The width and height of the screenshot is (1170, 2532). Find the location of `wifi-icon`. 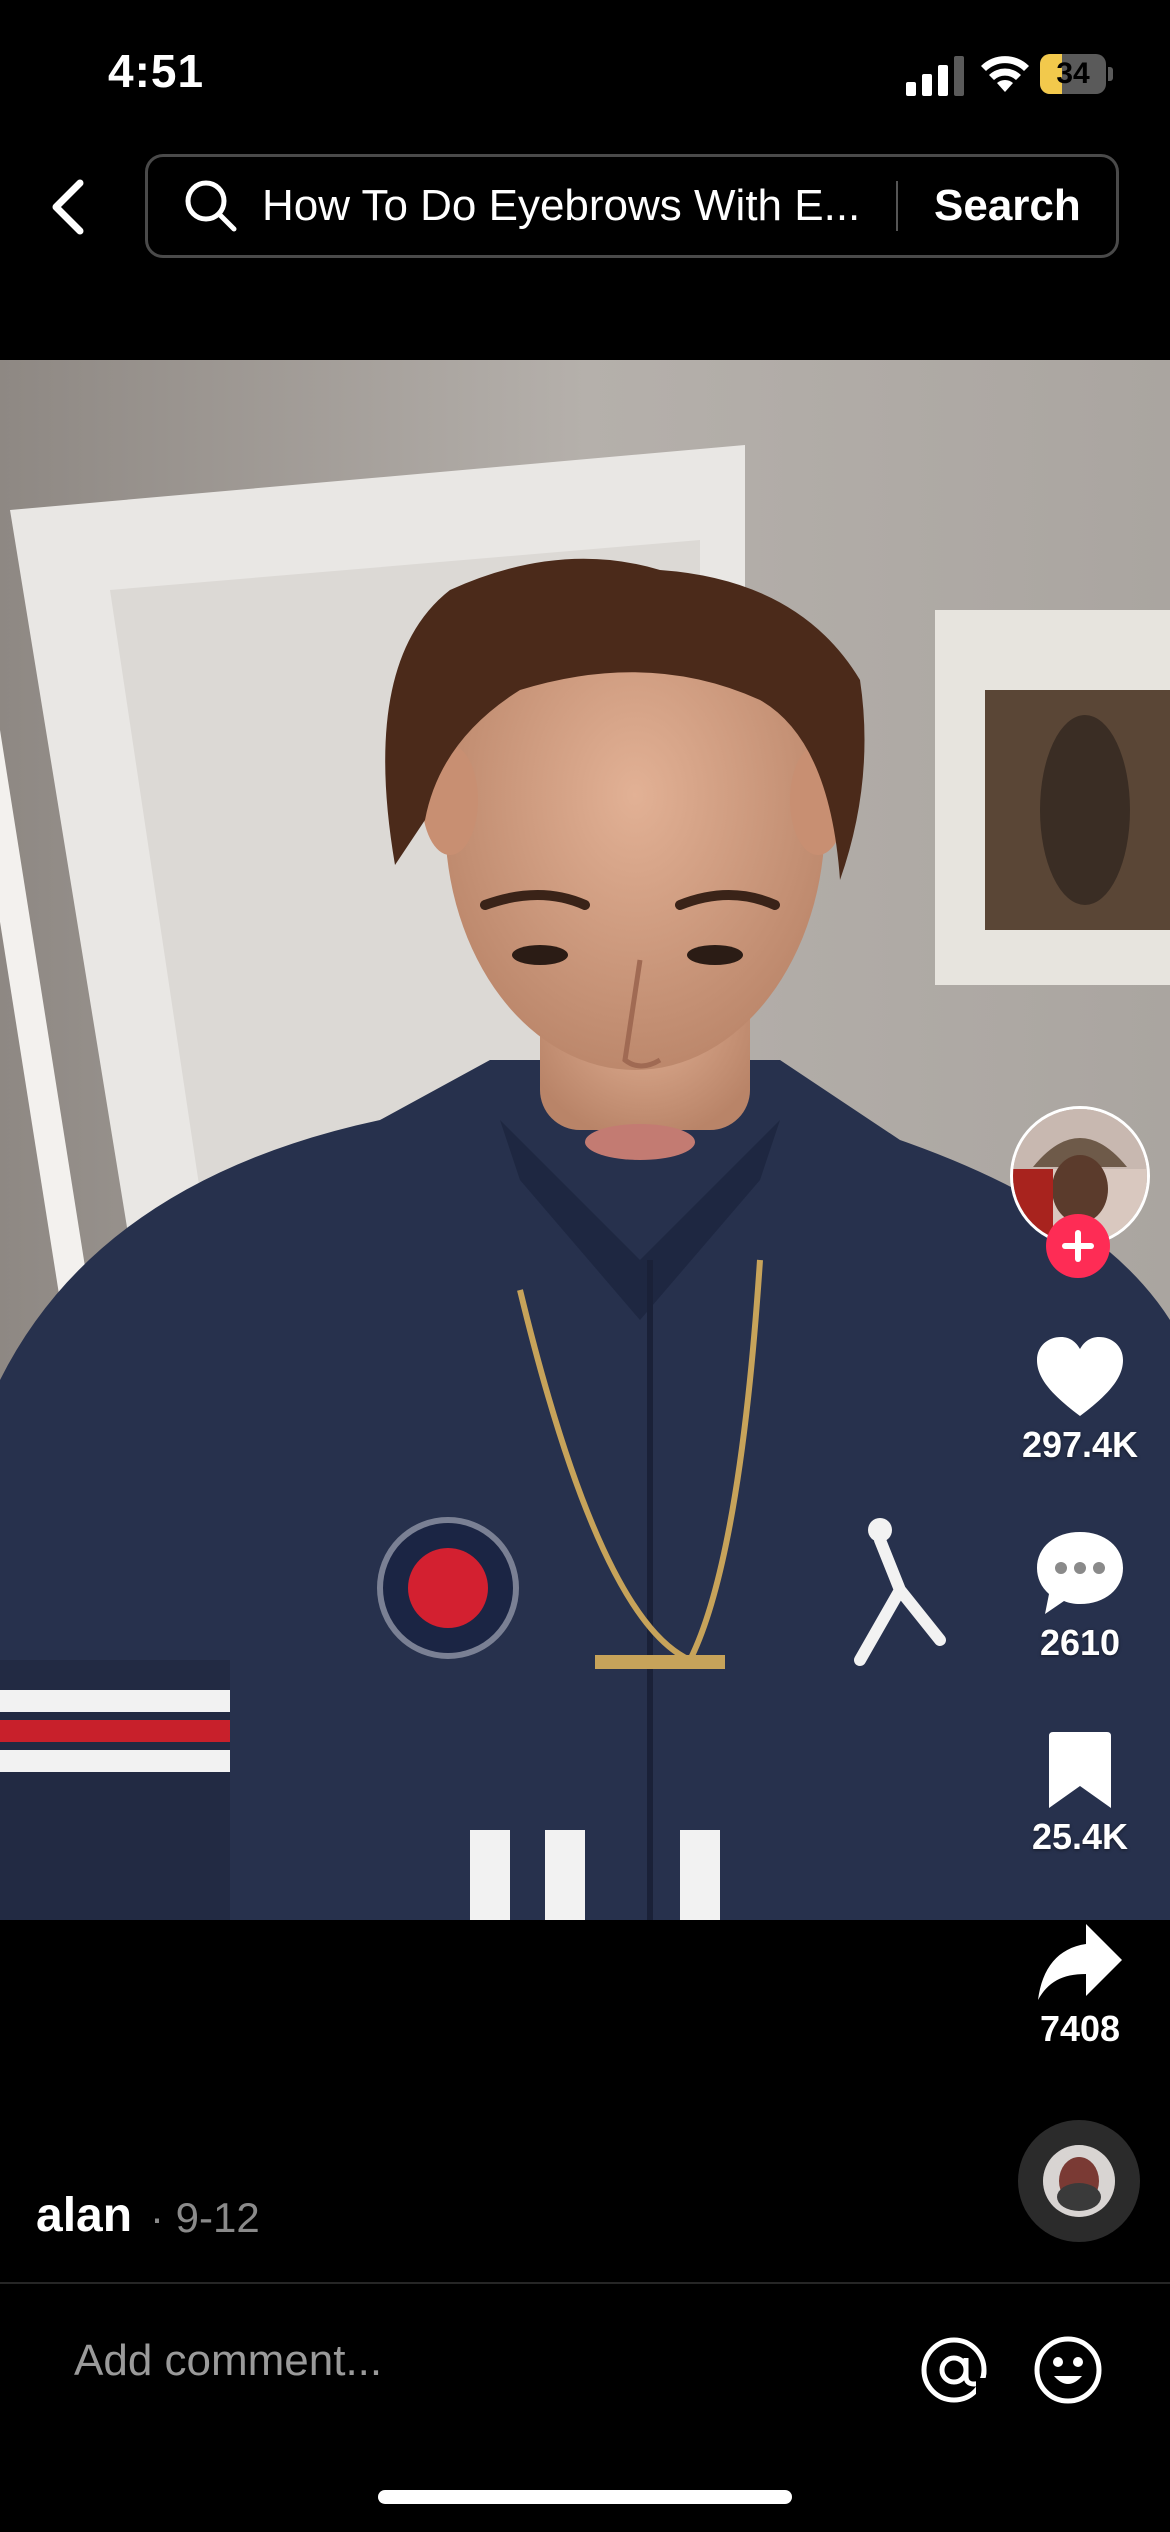

wifi-icon is located at coordinates (1005, 74).